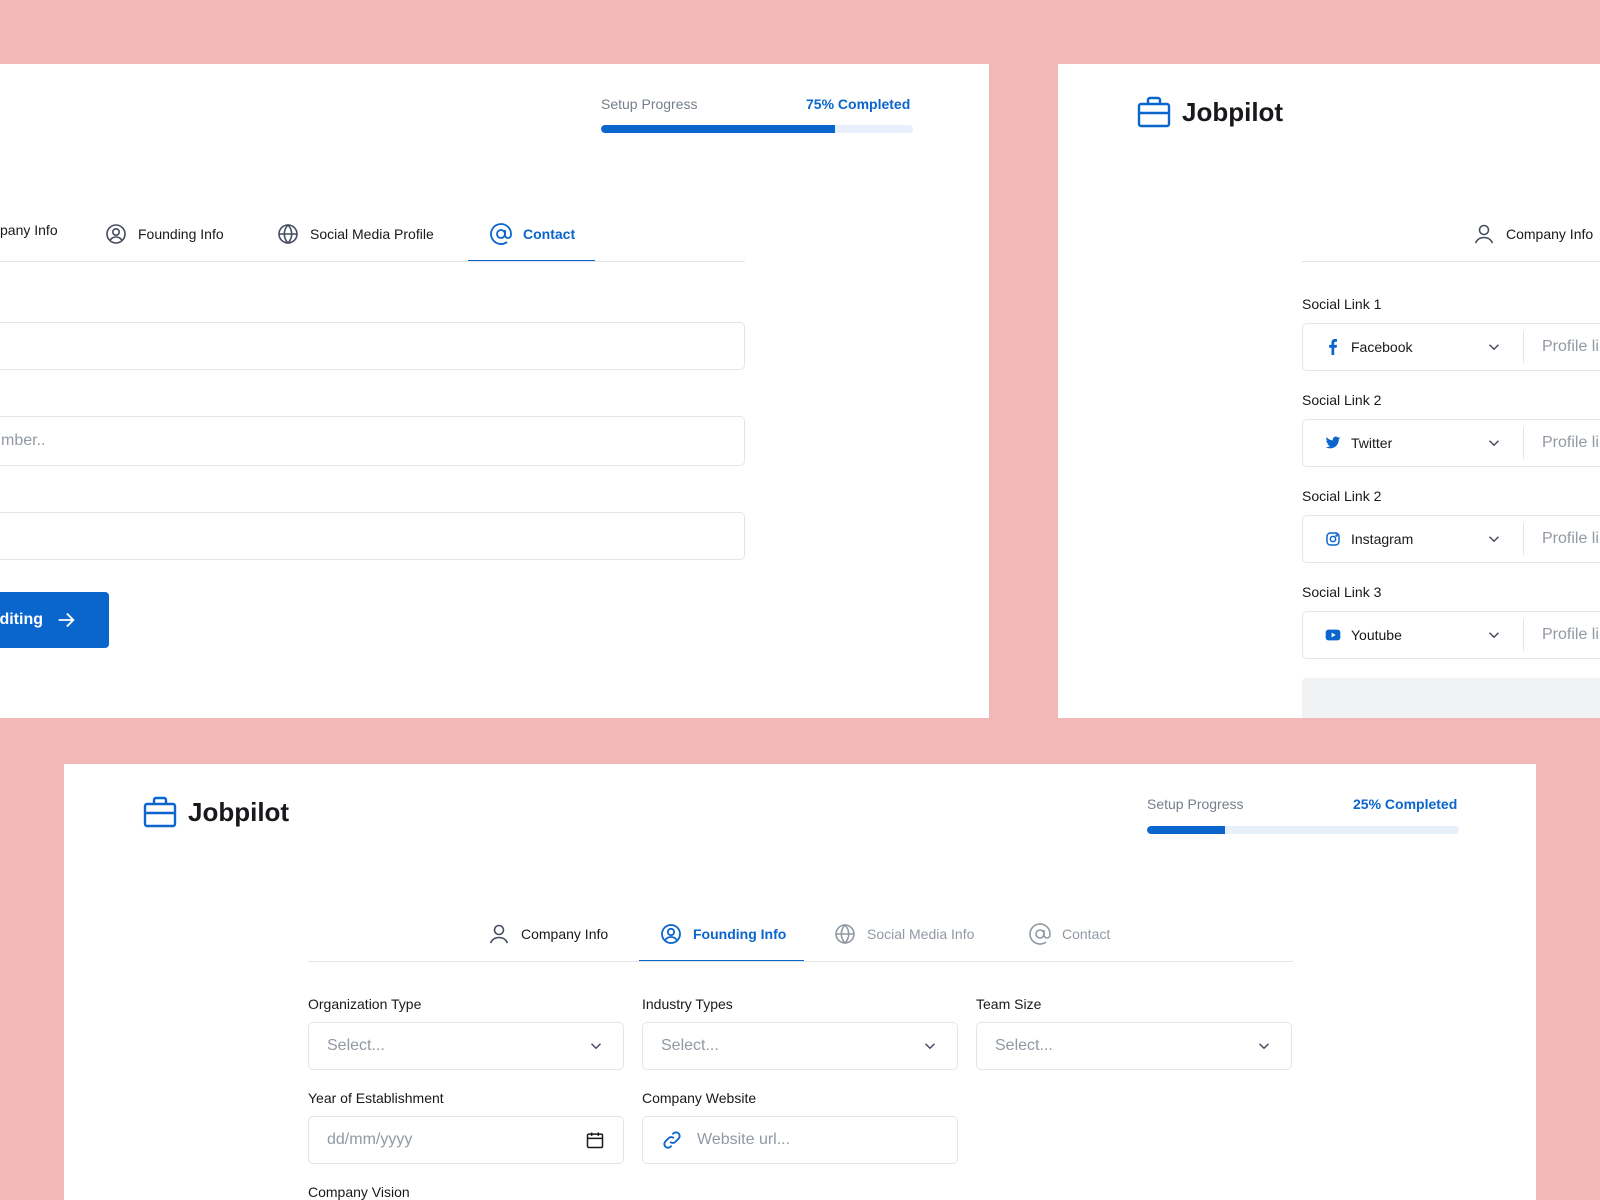 Image resolution: width=1600 pixels, height=1200 pixels. What do you see at coordinates (1333, 635) in the screenshot?
I see `youtube-icon` at bounding box center [1333, 635].